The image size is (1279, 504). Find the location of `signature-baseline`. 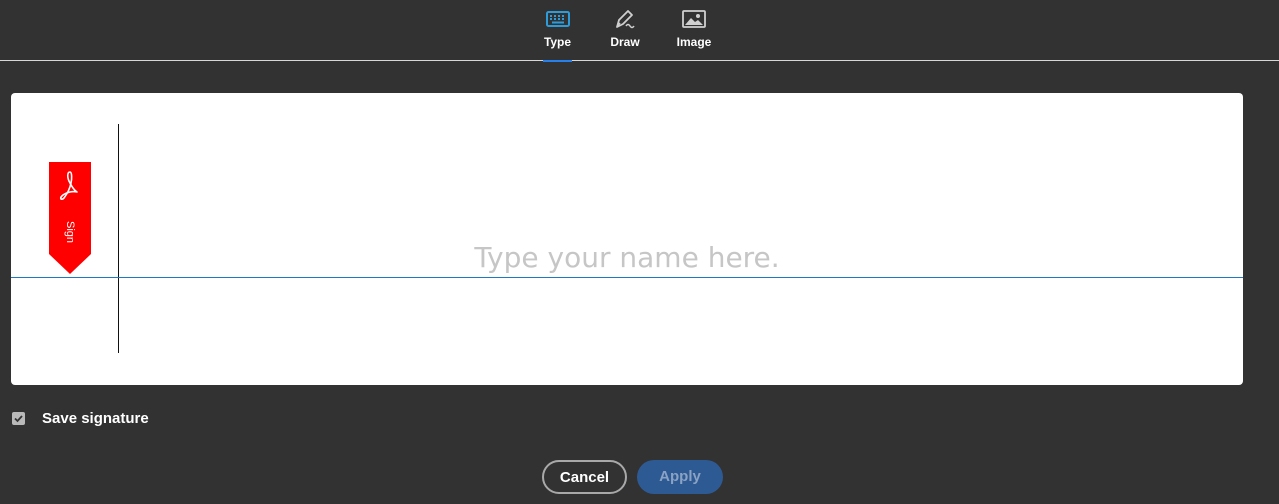

signature-baseline is located at coordinates (627, 277).